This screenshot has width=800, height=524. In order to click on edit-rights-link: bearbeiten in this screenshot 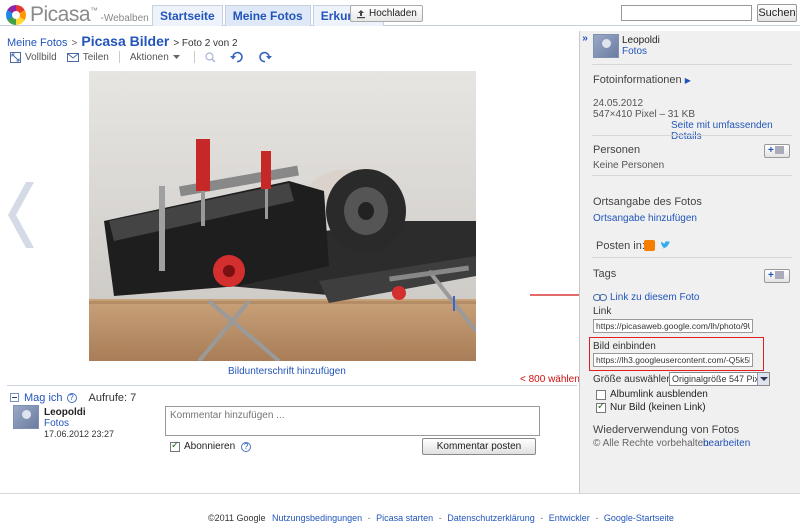, I will do `click(726, 443)`.